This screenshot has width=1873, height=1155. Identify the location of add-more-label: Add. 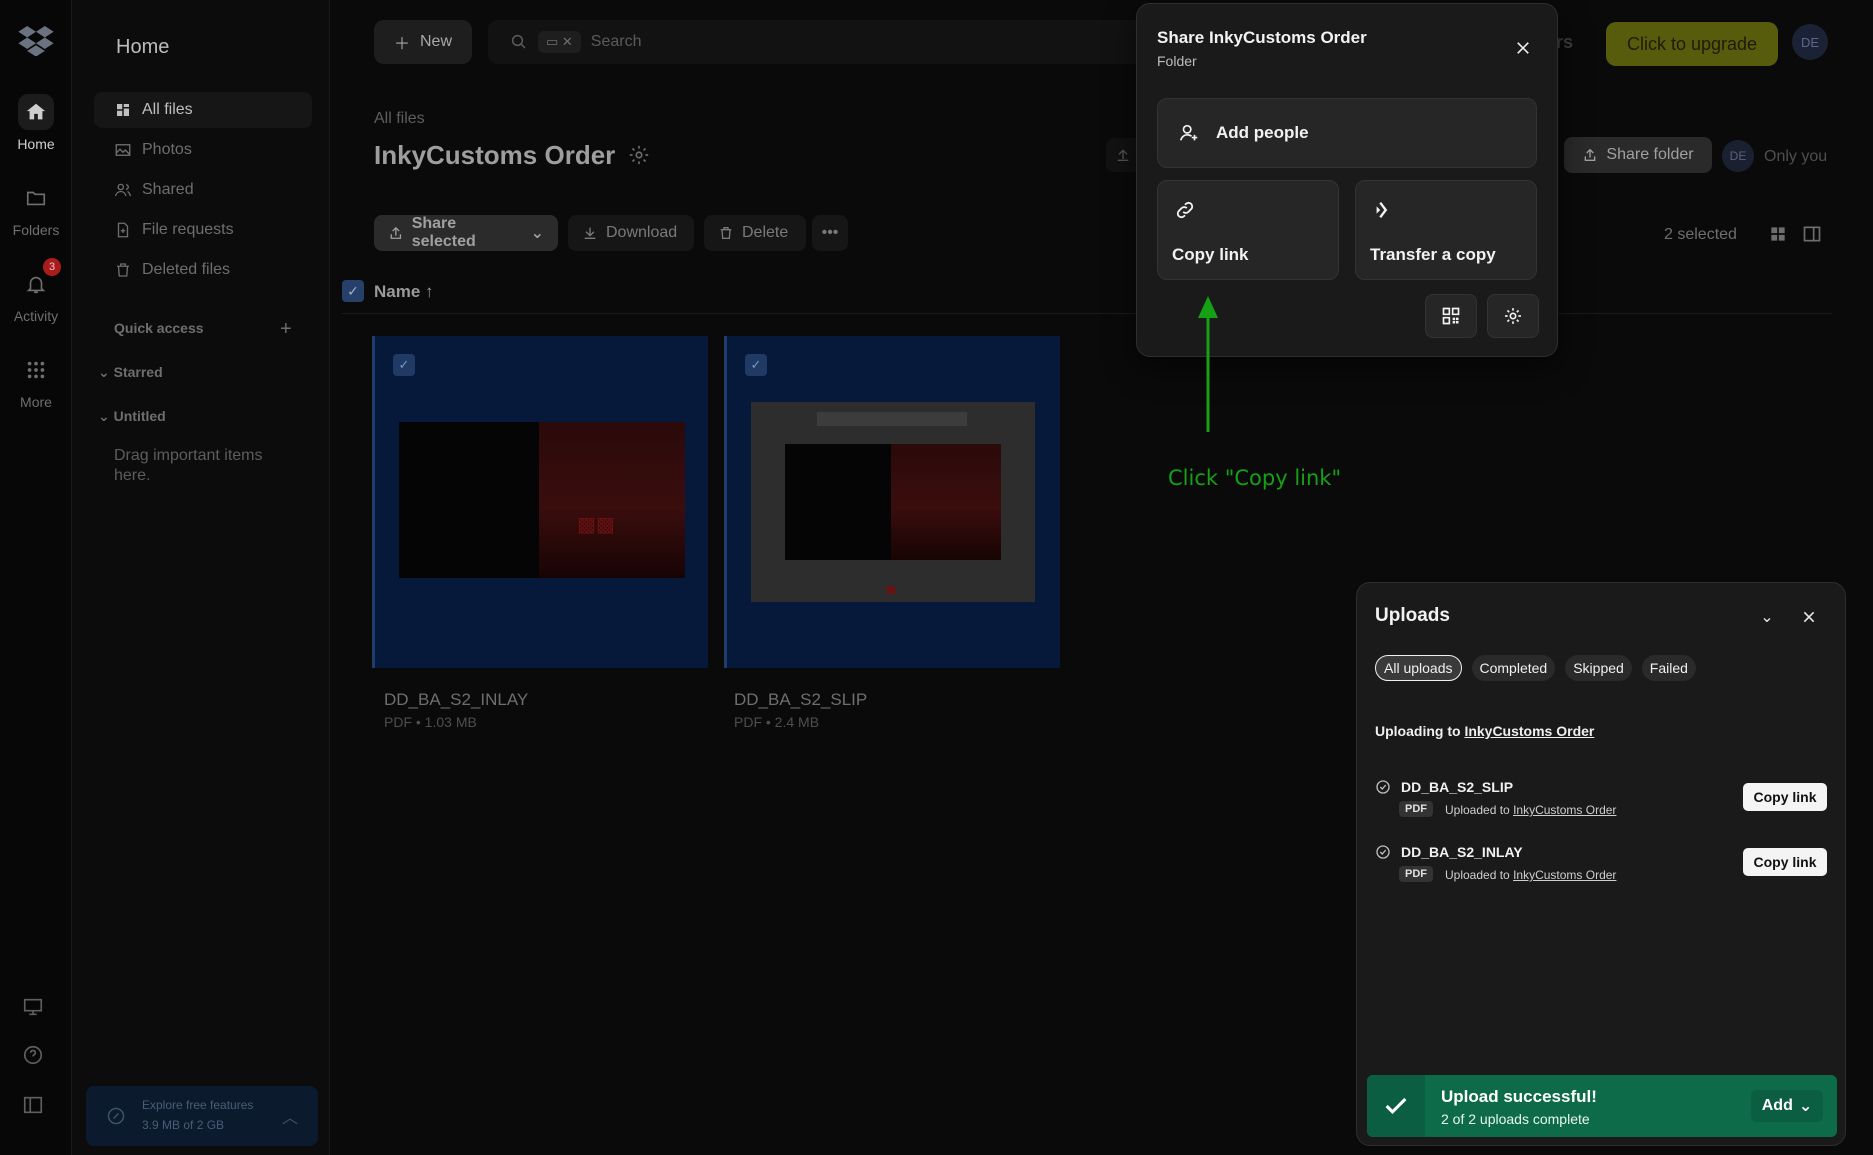
(1777, 1105).